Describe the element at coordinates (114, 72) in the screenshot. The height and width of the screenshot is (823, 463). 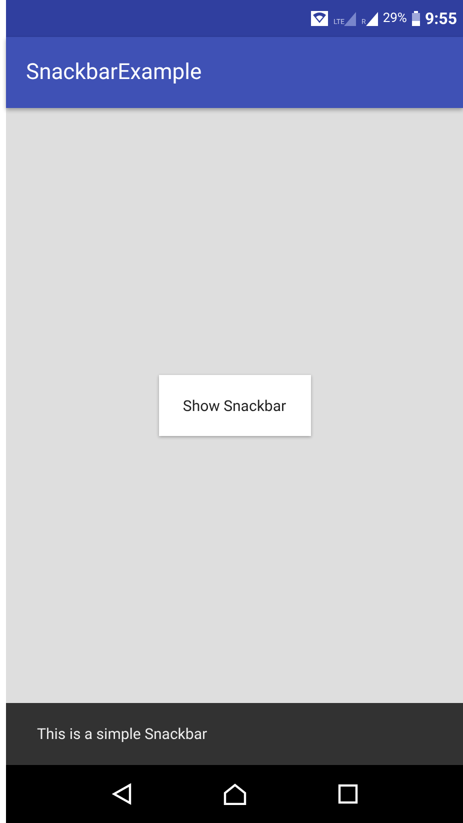
I see `app-title: SnackbarExample` at that location.